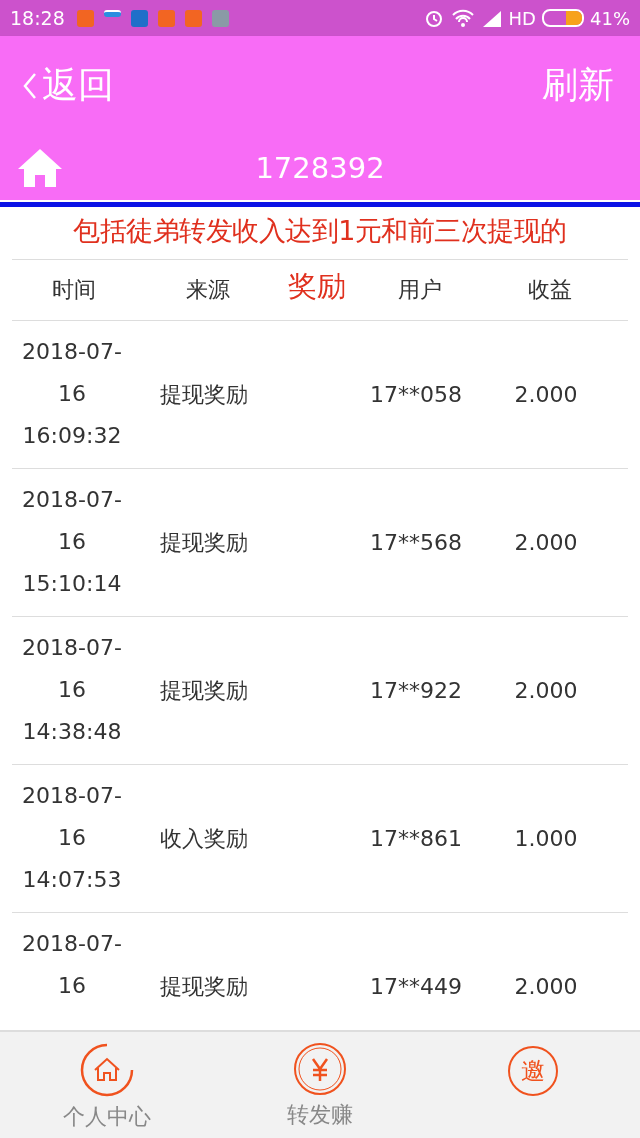 The width and height of the screenshot is (640, 1138). Describe the element at coordinates (72, 965) in the screenshot. I see `table-cell-text: 2018-07-16` at that location.